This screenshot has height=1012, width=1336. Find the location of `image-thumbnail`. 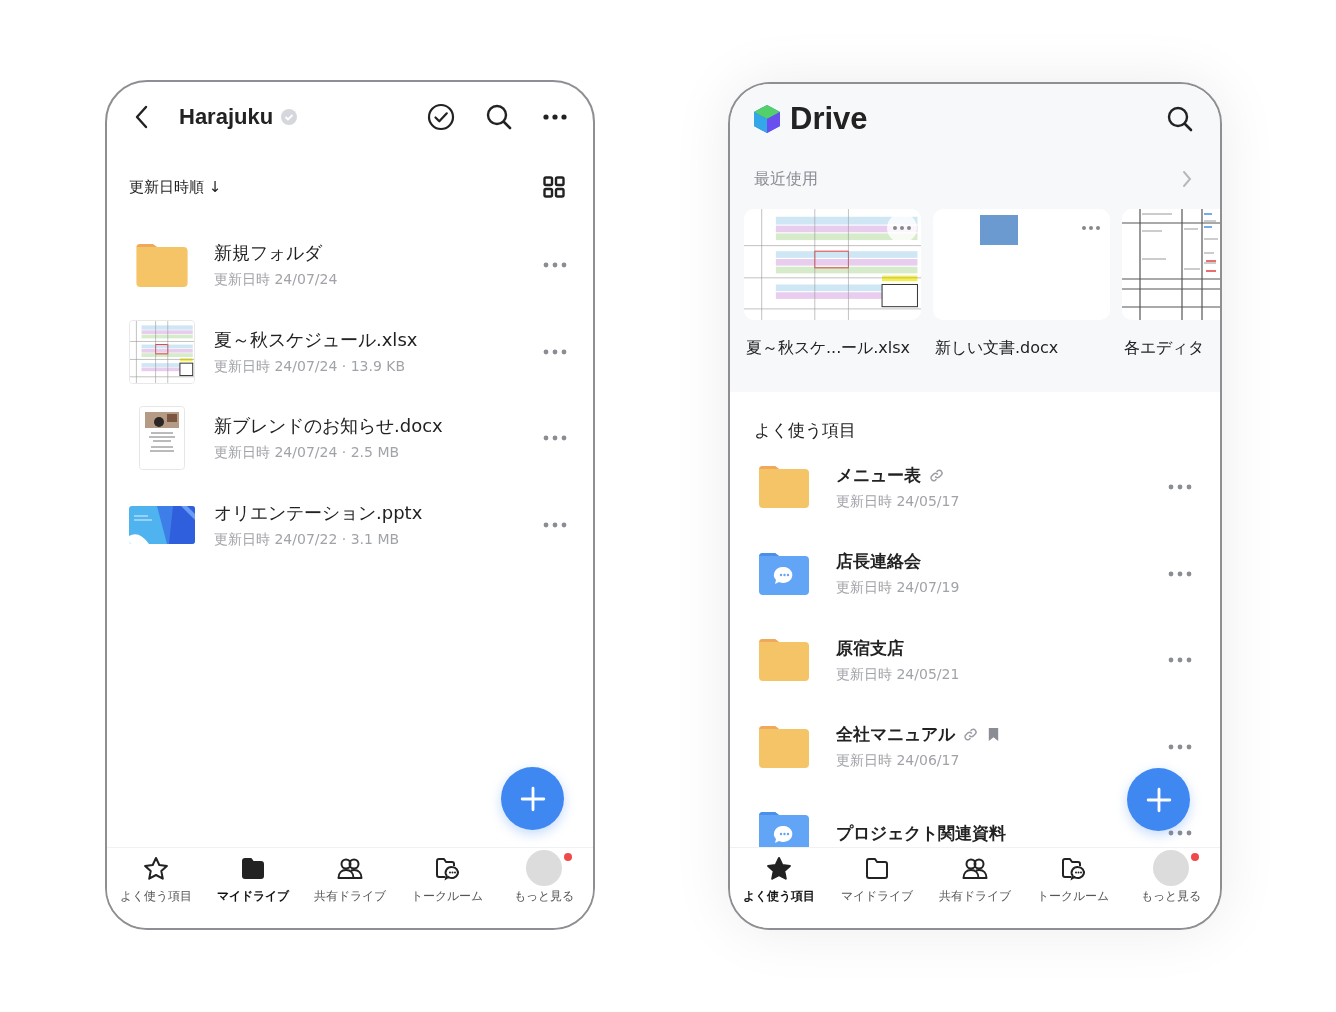

image-thumbnail is located at coordinates (999, 230).